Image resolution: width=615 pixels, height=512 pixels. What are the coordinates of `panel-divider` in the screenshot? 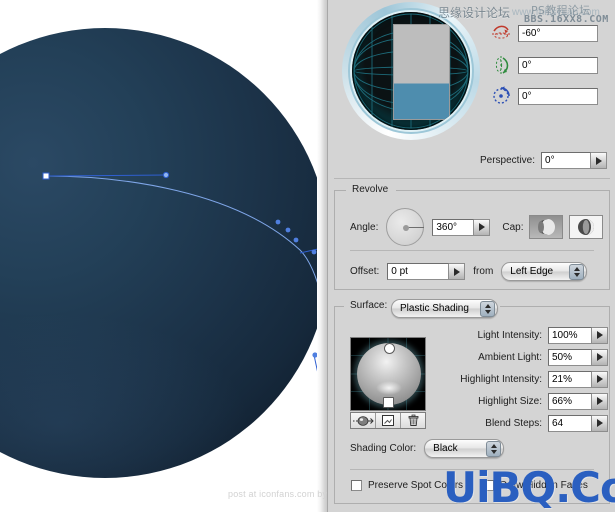 It's located at (472, 178).